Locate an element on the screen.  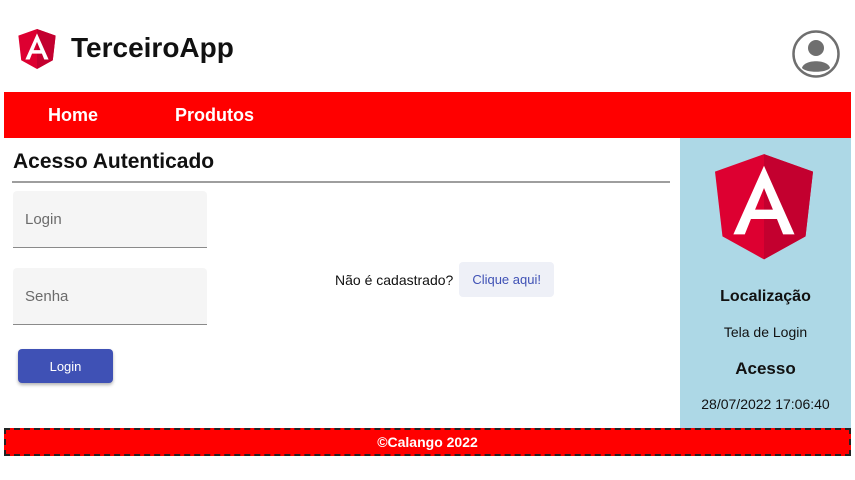
login-input is located at coordinates (110, 219).